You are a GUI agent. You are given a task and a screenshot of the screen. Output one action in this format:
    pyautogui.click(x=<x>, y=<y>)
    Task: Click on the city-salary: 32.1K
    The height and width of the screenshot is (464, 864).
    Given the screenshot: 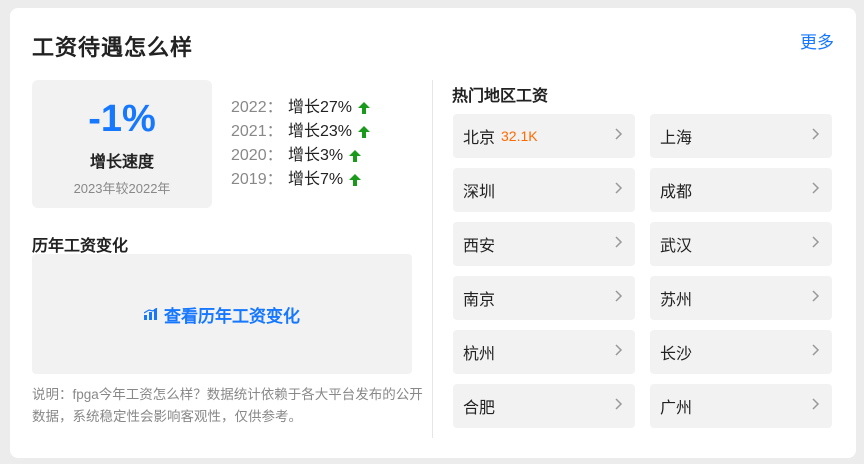 What is the action you would take?
    pyautogui.click(x=519, y=136)
    